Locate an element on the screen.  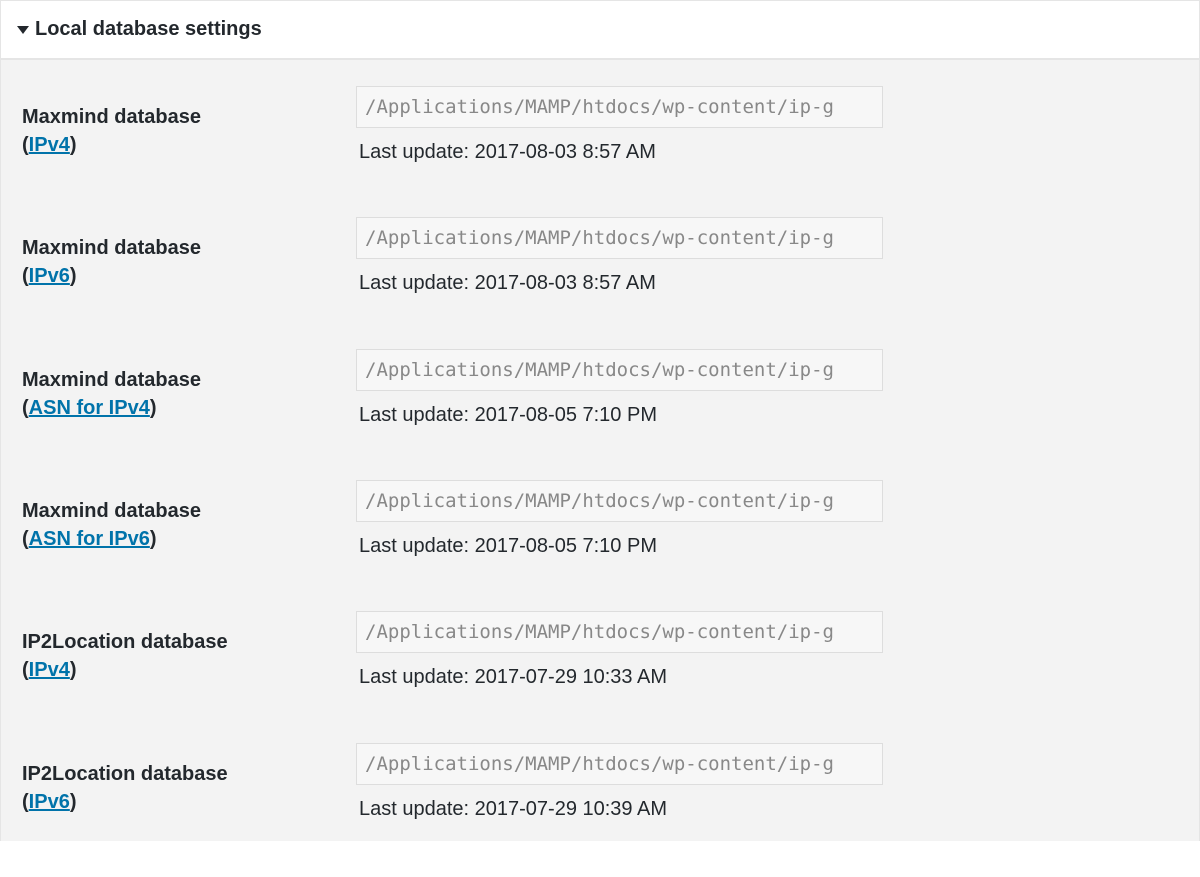
database-label: IP2Location database (IPv4) is located at coordinates (125, 656).